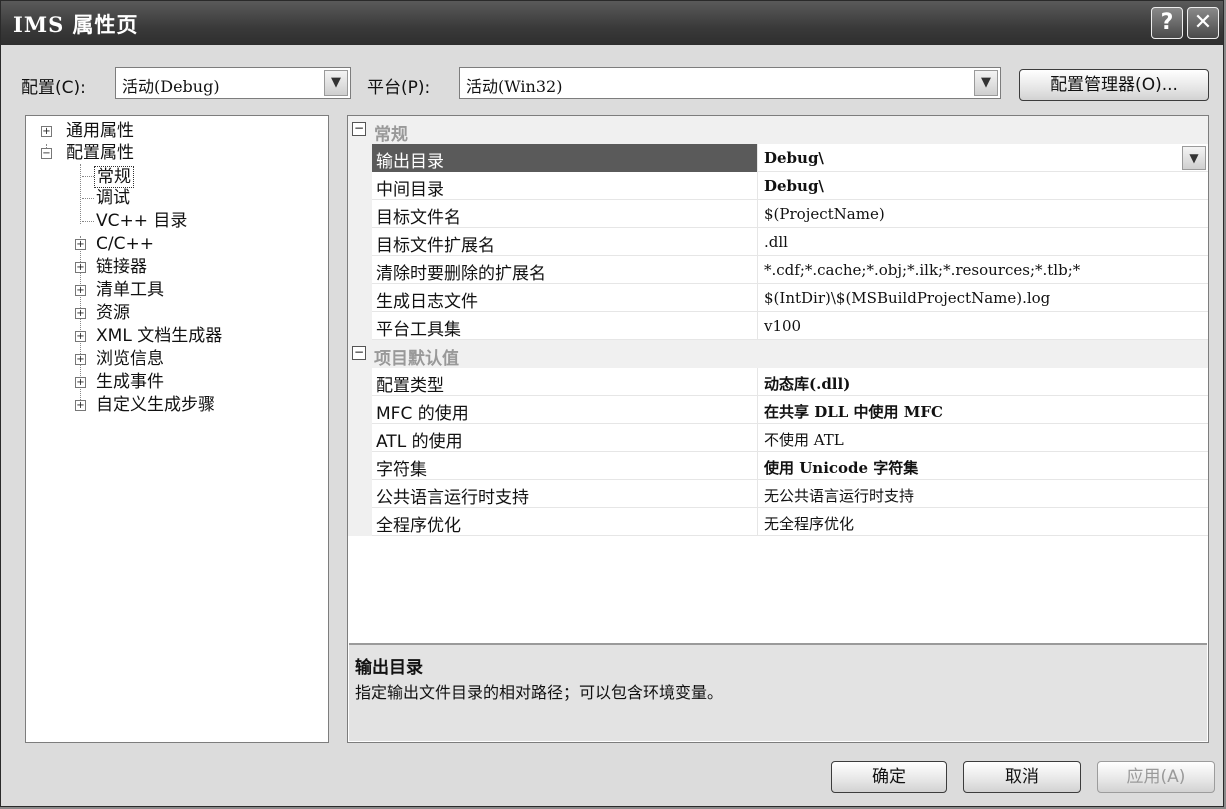 The image size is (1226, 809). What do you see at coordinates (391, 135) in the screenshot?
I see `category-label: 常规` at bounding box center [391, 135].